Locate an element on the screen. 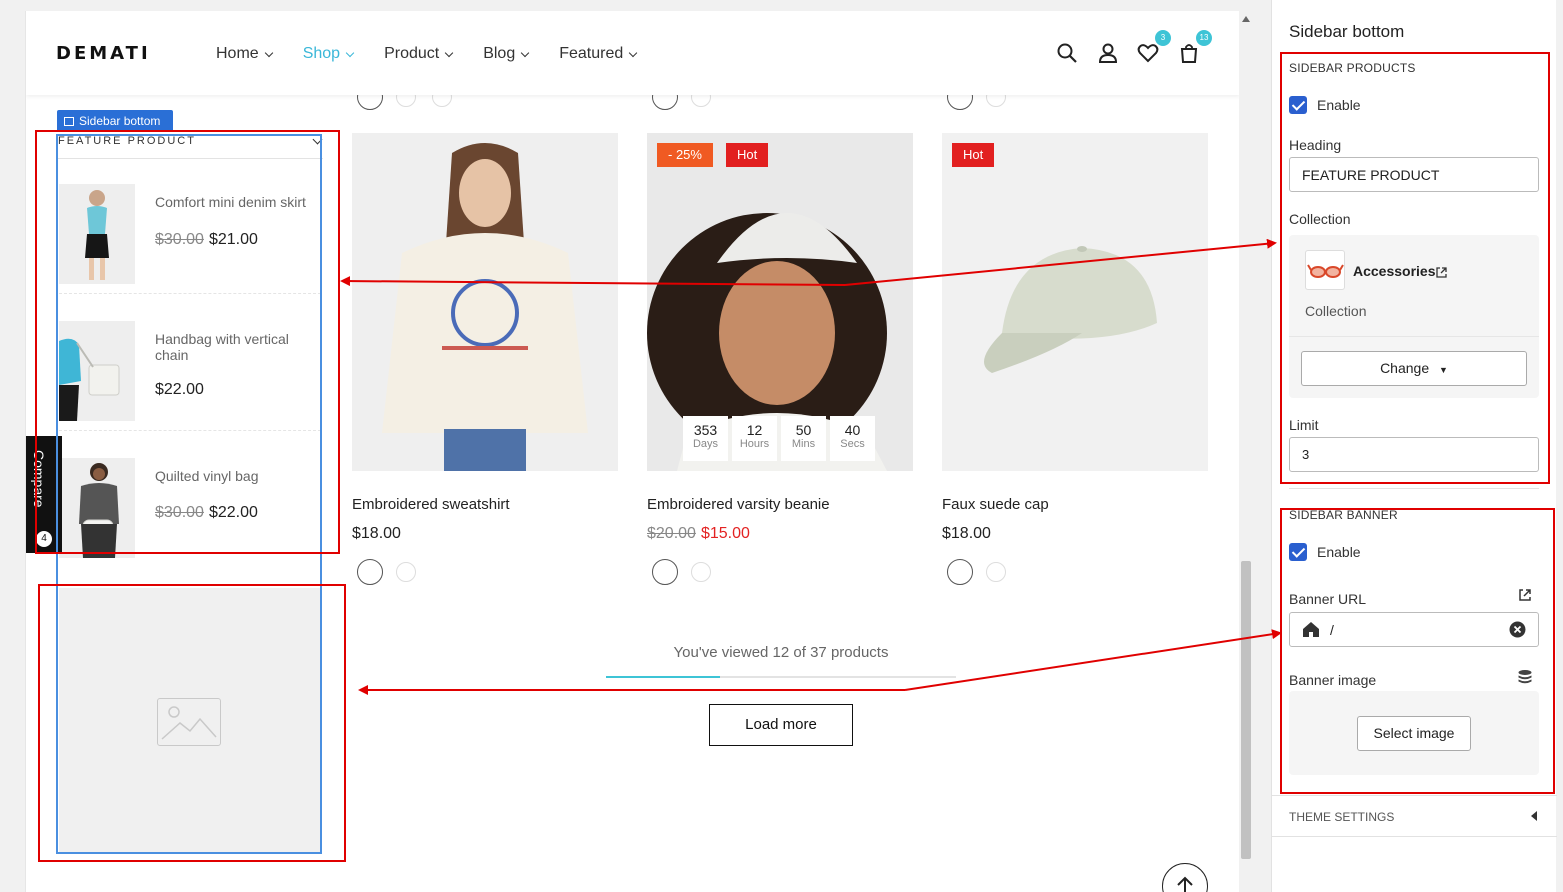 Image resolution: width=1563 pixels, height=892 pixels. product-image: Hot is located at coordinates (1075, 302).